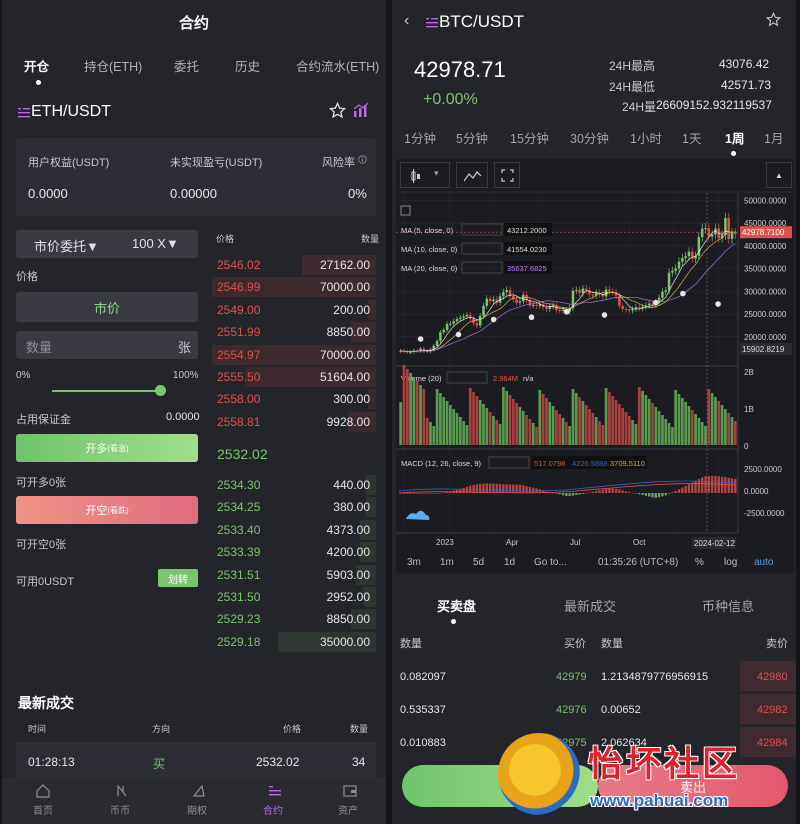  Describe the element at coordinates (348, 809) in the screenshot. I see `nav-assets: 资产` at that location.